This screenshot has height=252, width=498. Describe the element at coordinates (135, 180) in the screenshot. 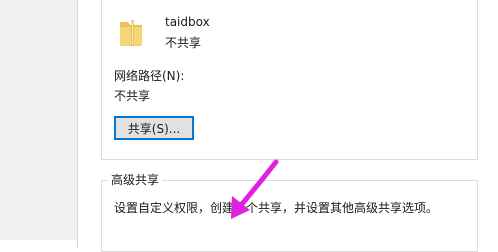

I see `advanced-sharing-title: 高级共享` at that location.